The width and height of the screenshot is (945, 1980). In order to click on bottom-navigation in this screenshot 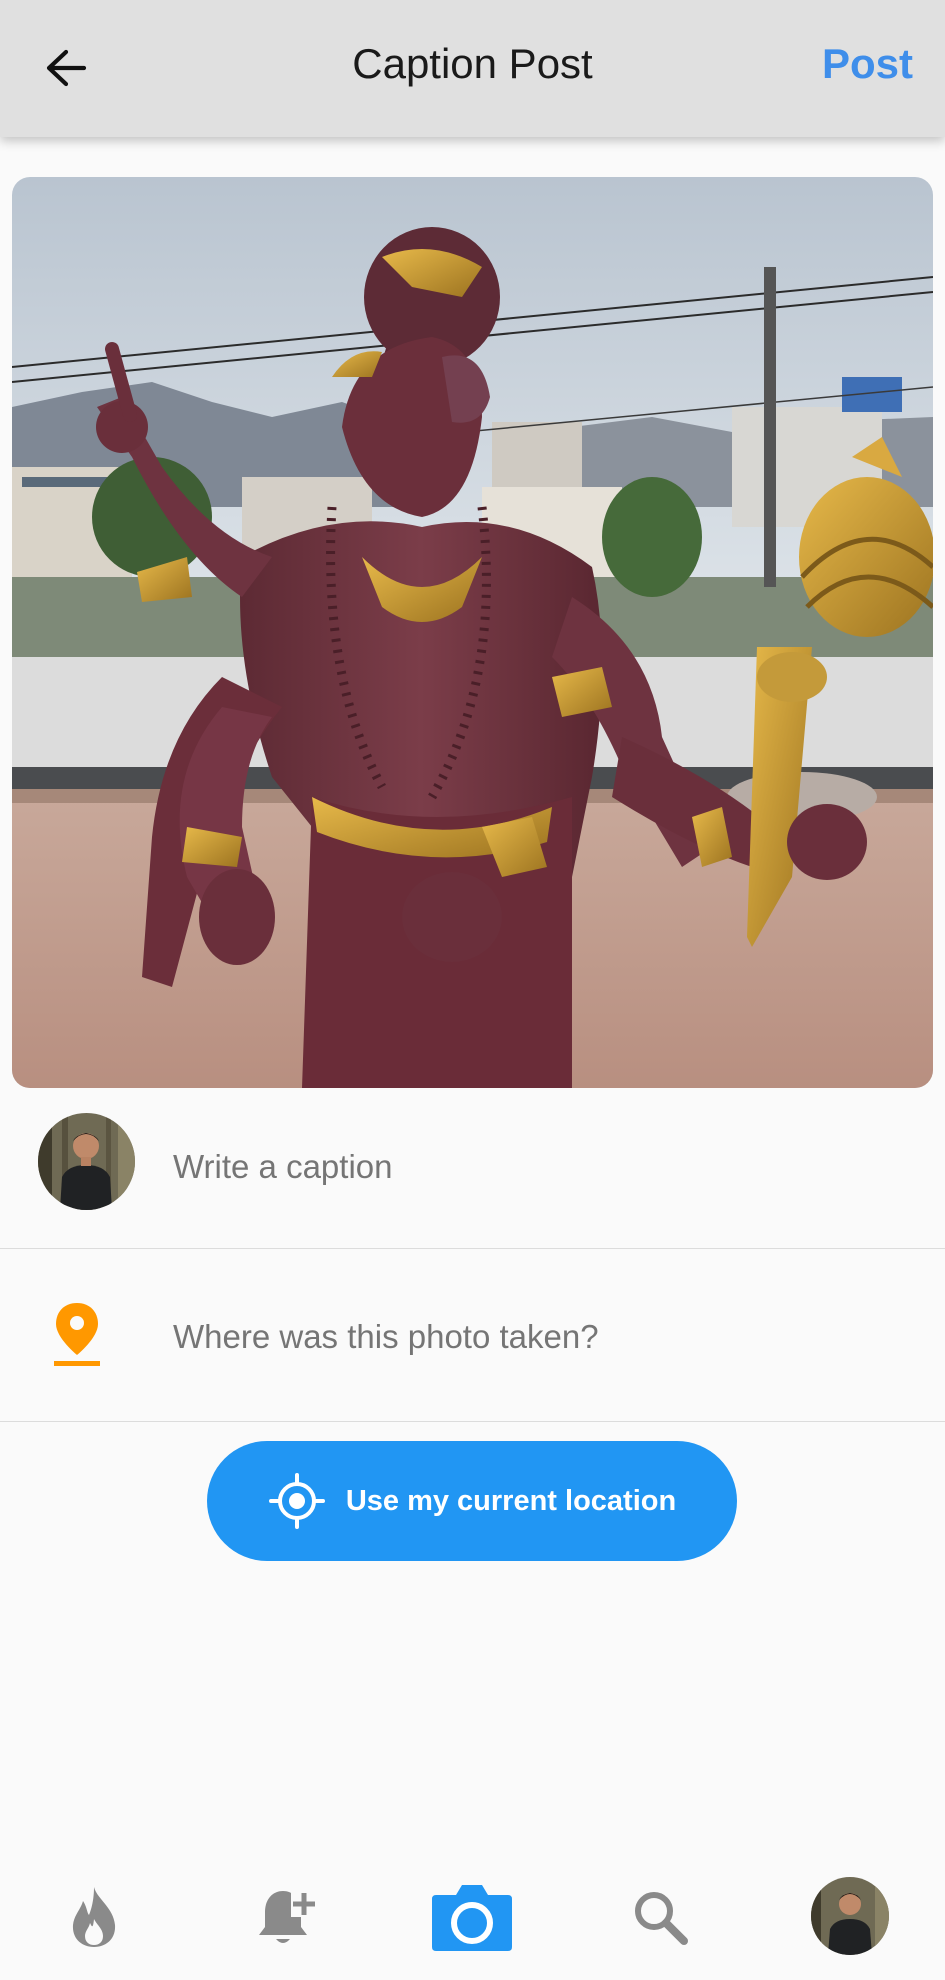, I will do `click(472, 1921)`.